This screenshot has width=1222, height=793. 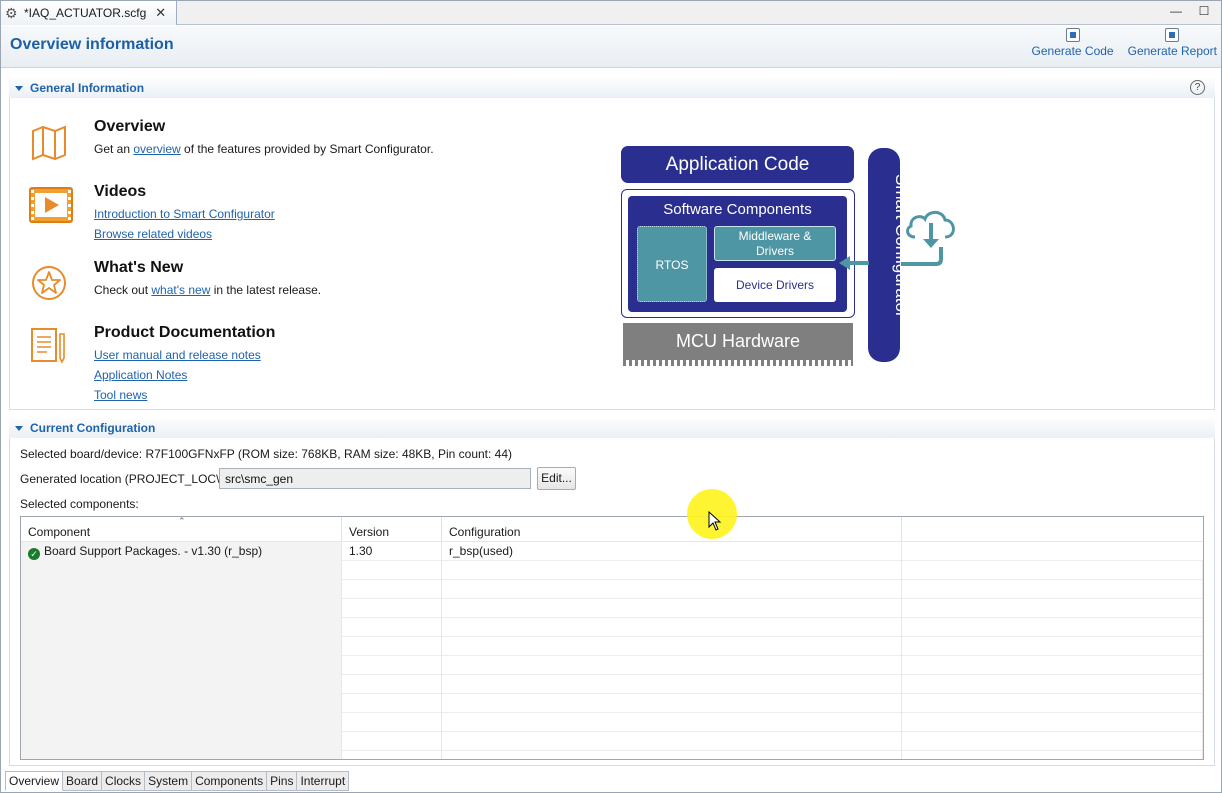 What do you see at coordinates (1204, 11) in the screenshot?
I see `maximize-button: ☐` at bounding box center [1204, 11].